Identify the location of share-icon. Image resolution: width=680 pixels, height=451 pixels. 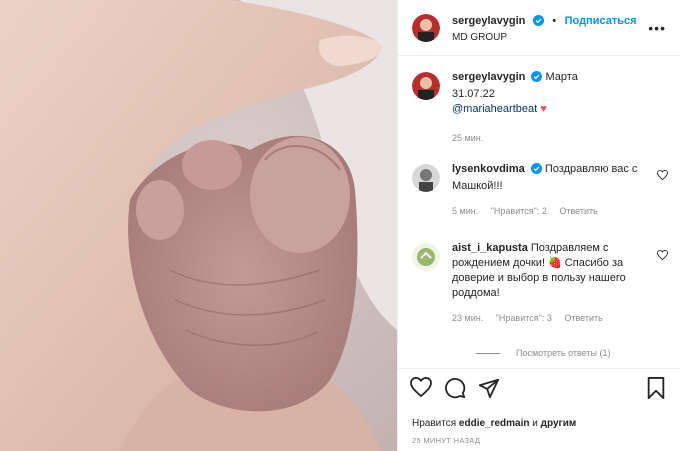
(489, 388).